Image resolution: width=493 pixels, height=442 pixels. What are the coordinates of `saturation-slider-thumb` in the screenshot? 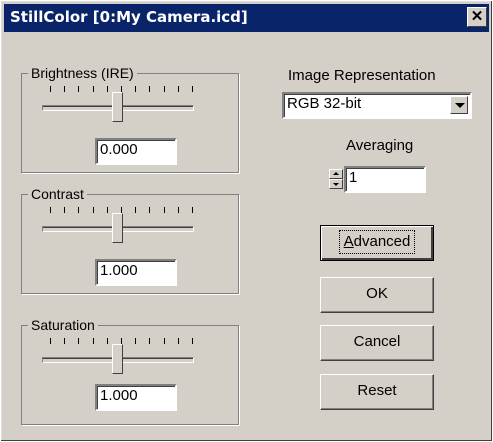 It's located at (117, 359).